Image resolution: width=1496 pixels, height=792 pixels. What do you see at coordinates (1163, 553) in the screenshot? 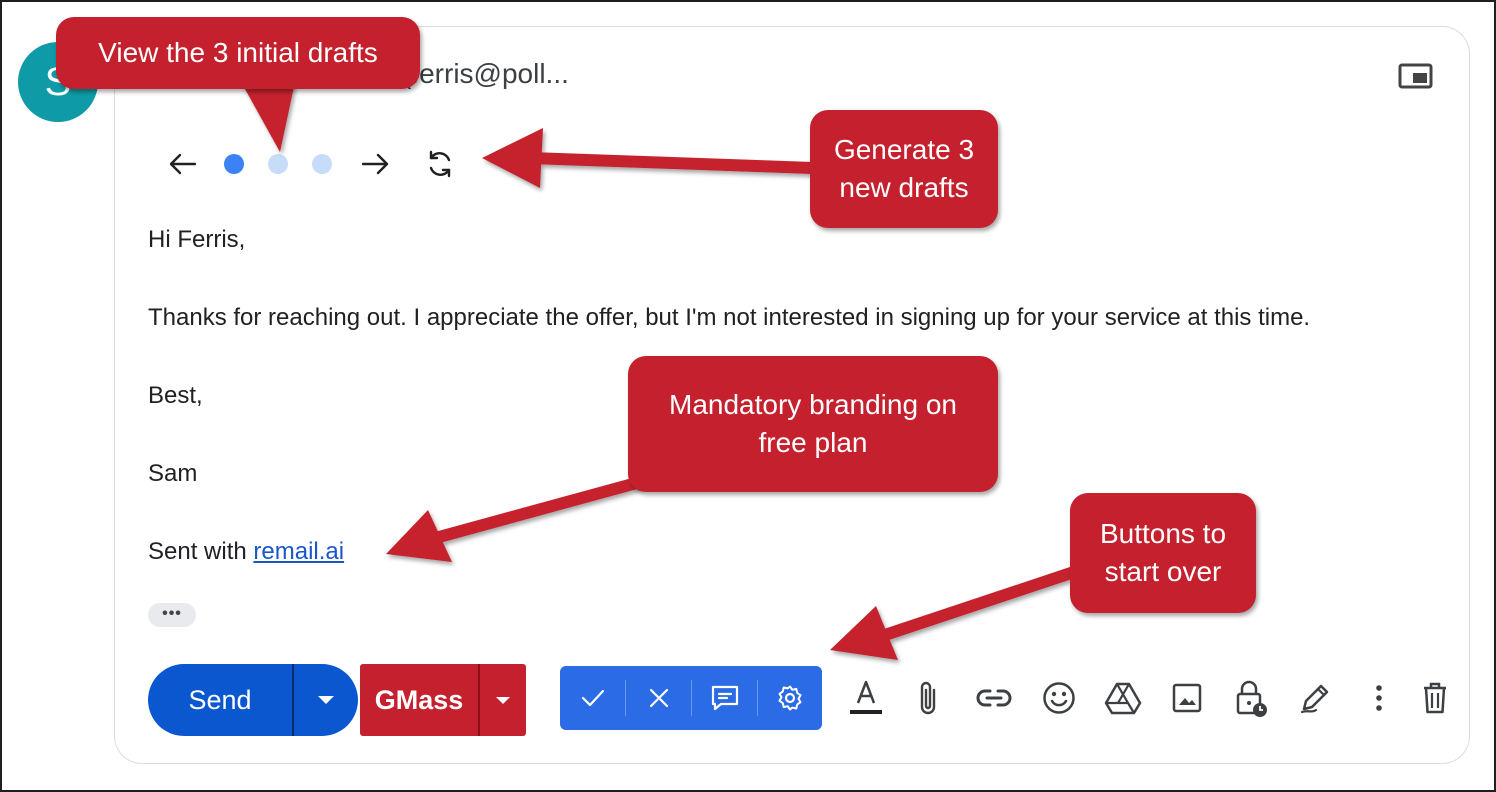
I see `callout-start-over: Buttons to start over` at bounding box center [1163, 553].